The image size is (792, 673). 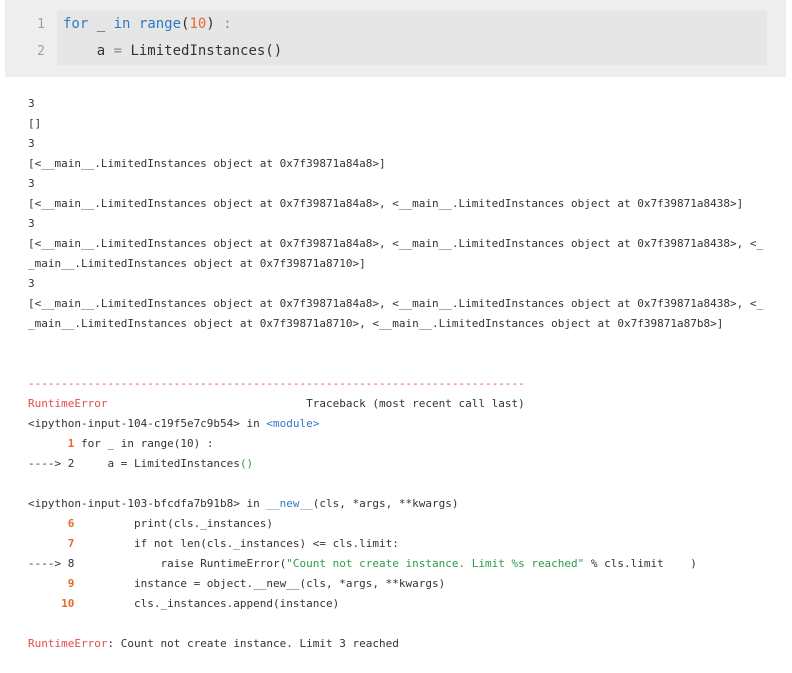 What do you see at coordinates (51, 463) in the screenshot?
I see `traceback-arrow: ----> 2` at bounding box center [51, 463].